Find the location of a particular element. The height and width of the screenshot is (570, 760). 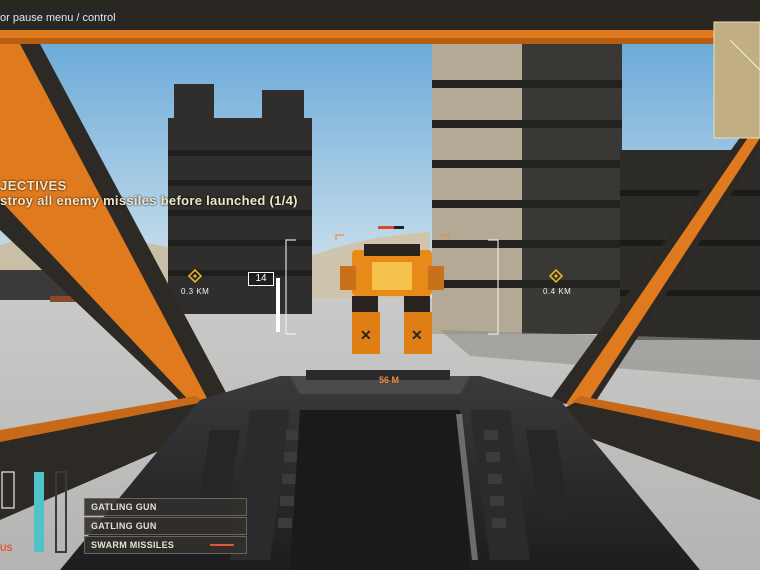

aim-bar is located at coordinates (278, 305).